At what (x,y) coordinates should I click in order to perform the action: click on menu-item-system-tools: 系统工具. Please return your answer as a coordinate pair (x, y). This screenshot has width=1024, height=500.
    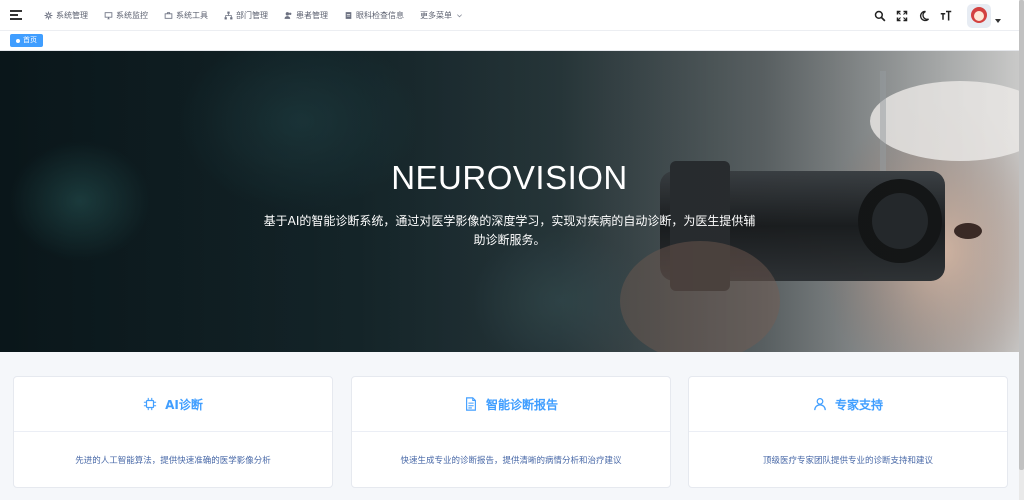
    Looking at the image, I should click on (186, 15).